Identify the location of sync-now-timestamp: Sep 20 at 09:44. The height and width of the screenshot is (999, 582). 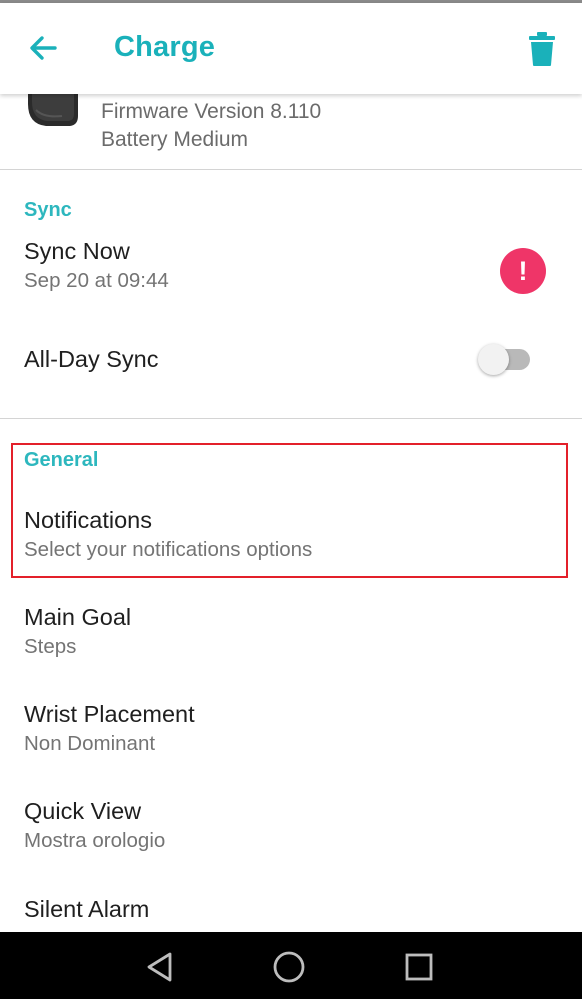
(96, 280).